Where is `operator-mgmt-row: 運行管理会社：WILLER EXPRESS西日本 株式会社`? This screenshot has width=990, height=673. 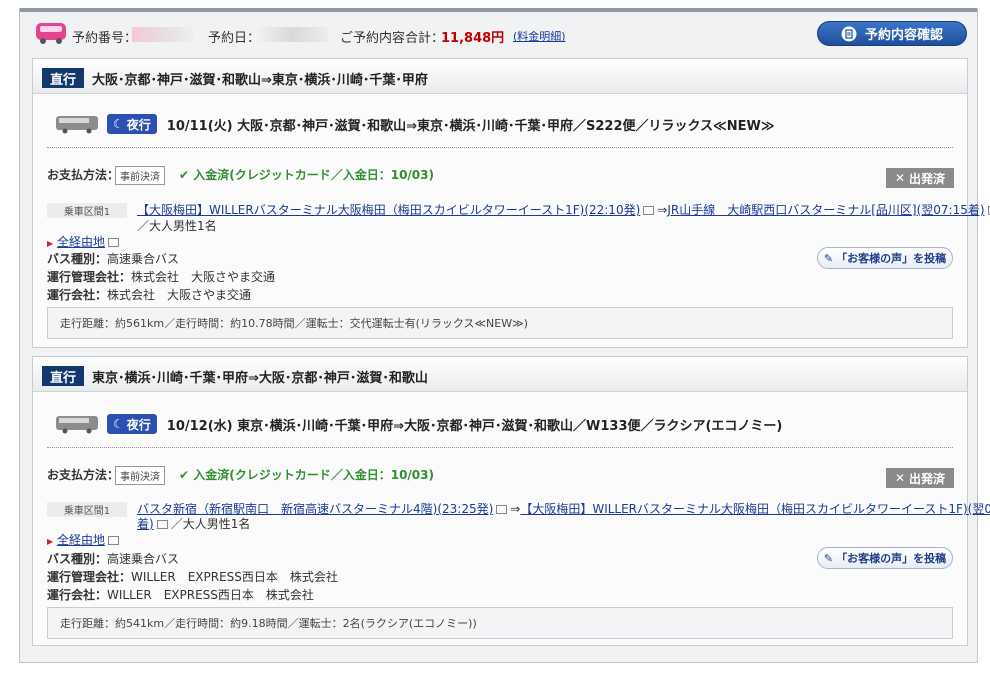 operator-mgmt-row: 運行管理会社：WILLER EXPRESS西日本 株式会社 is located at coordinates (192, 576).